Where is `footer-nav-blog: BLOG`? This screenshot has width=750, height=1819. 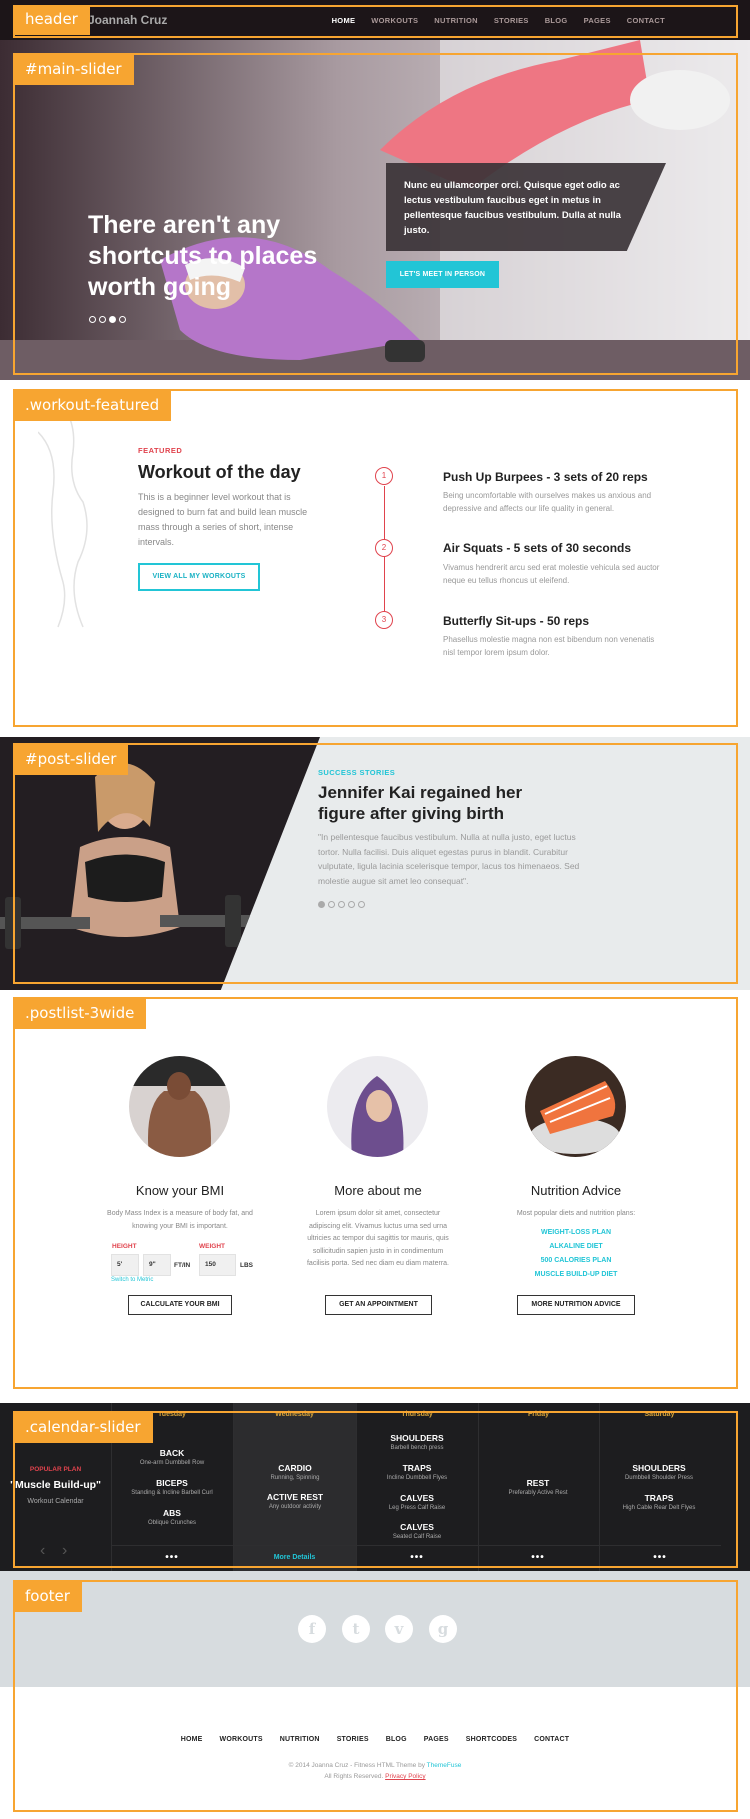 footer-nav-blog: BLOG is located at coordinates (396, 1739).